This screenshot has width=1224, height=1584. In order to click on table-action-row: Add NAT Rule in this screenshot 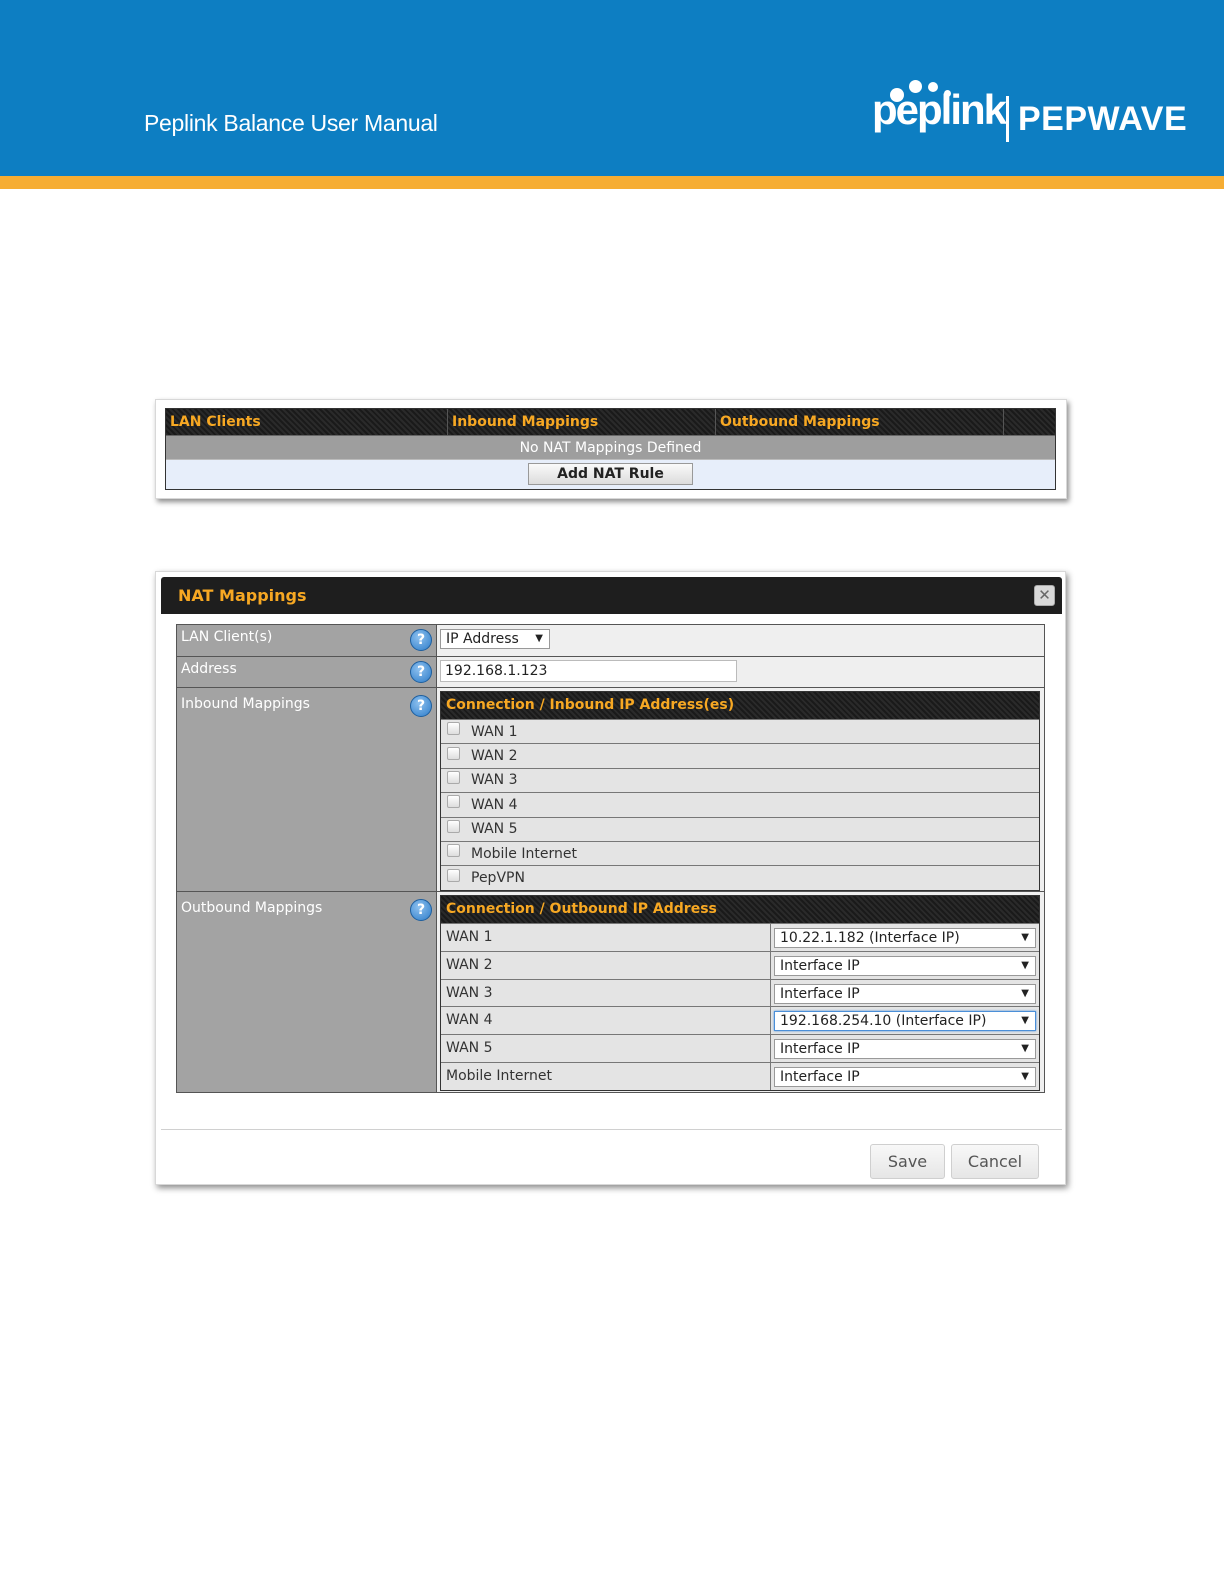, I will do `click(610, 474)`.